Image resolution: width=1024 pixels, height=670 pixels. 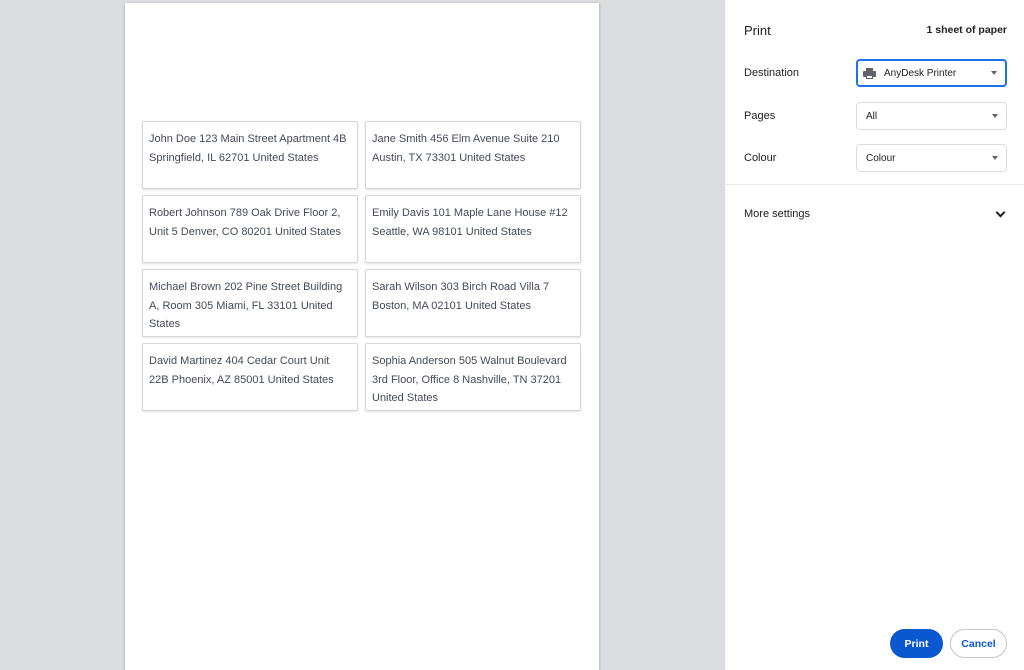 What do you see at coordinates (948, 643) in the screenshot?
I see `action-buttons: Print Cancel` at bounding box center [948, 643].